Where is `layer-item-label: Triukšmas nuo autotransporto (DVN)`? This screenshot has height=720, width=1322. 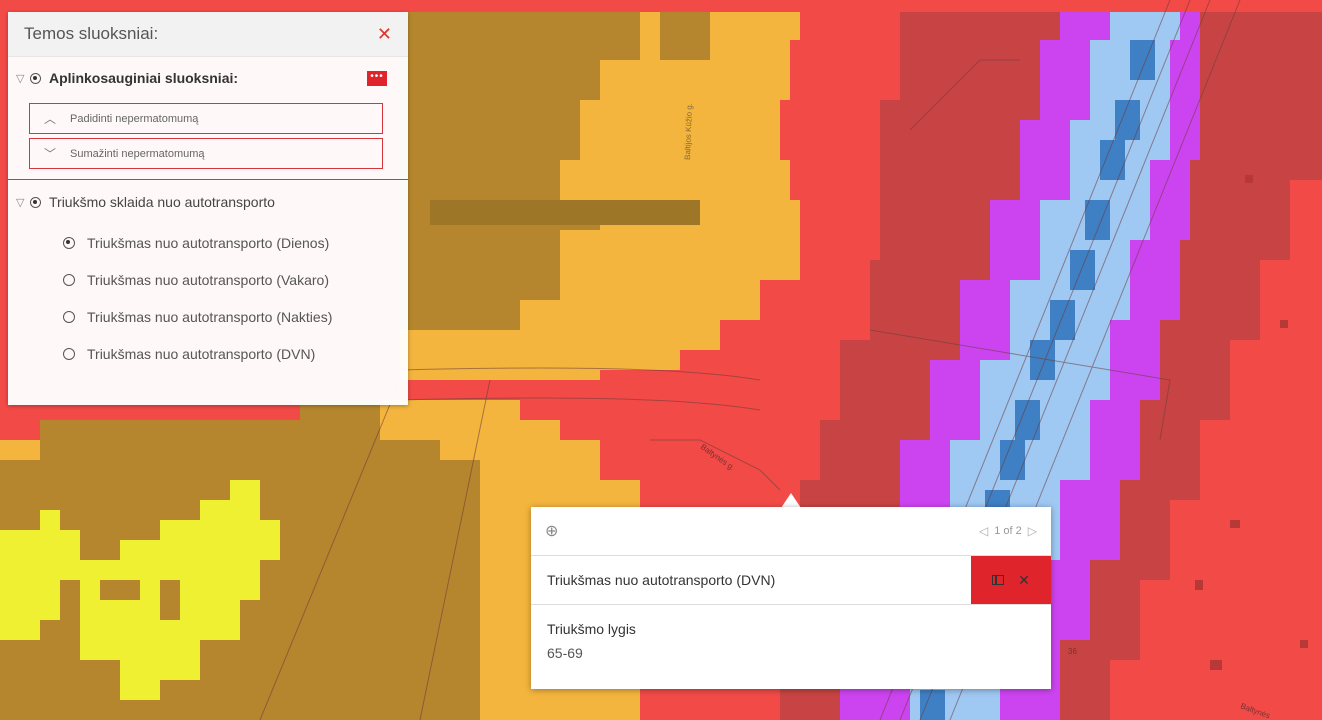 layer-item-label: Triukšmas nuo autotransporto (DVN) is located at coordinates (201, 353).